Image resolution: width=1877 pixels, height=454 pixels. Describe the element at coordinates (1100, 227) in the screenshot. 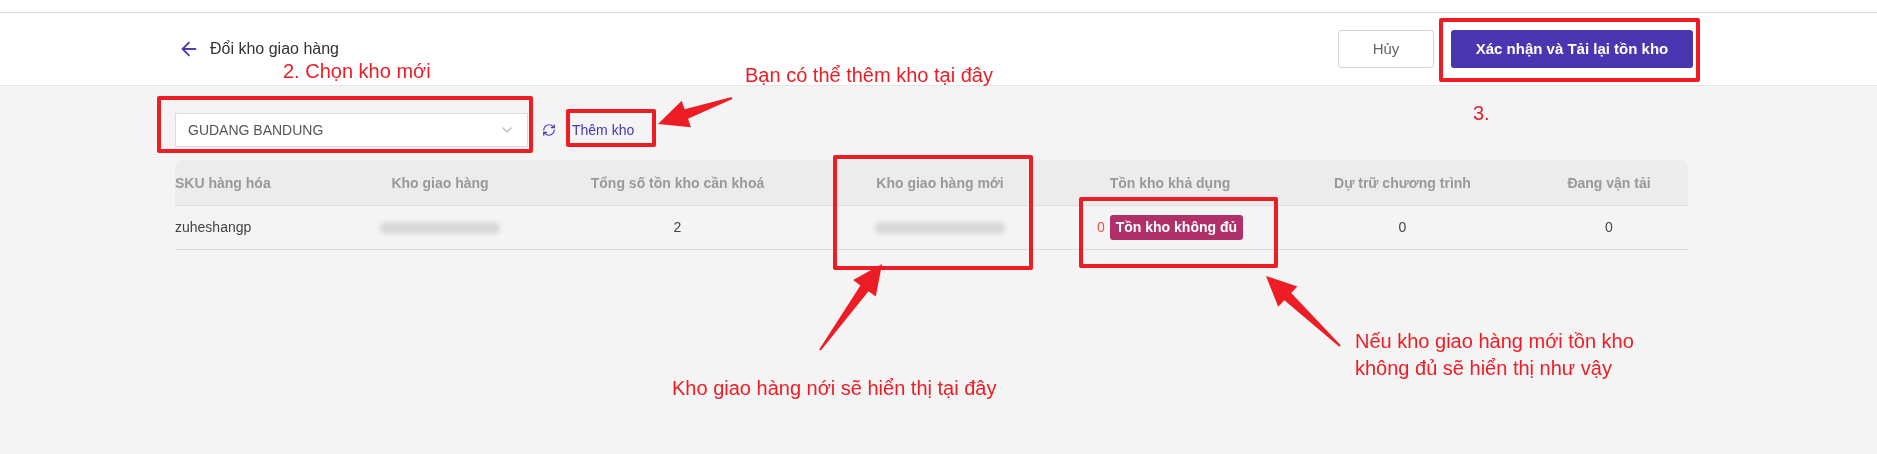

I see `stock-count: 0` at that location.